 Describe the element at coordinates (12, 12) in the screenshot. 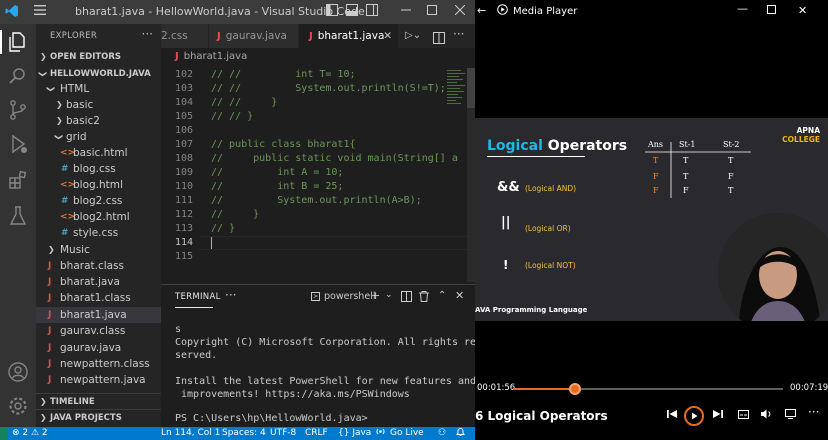

I see `vscode-logo-icon` at that location.